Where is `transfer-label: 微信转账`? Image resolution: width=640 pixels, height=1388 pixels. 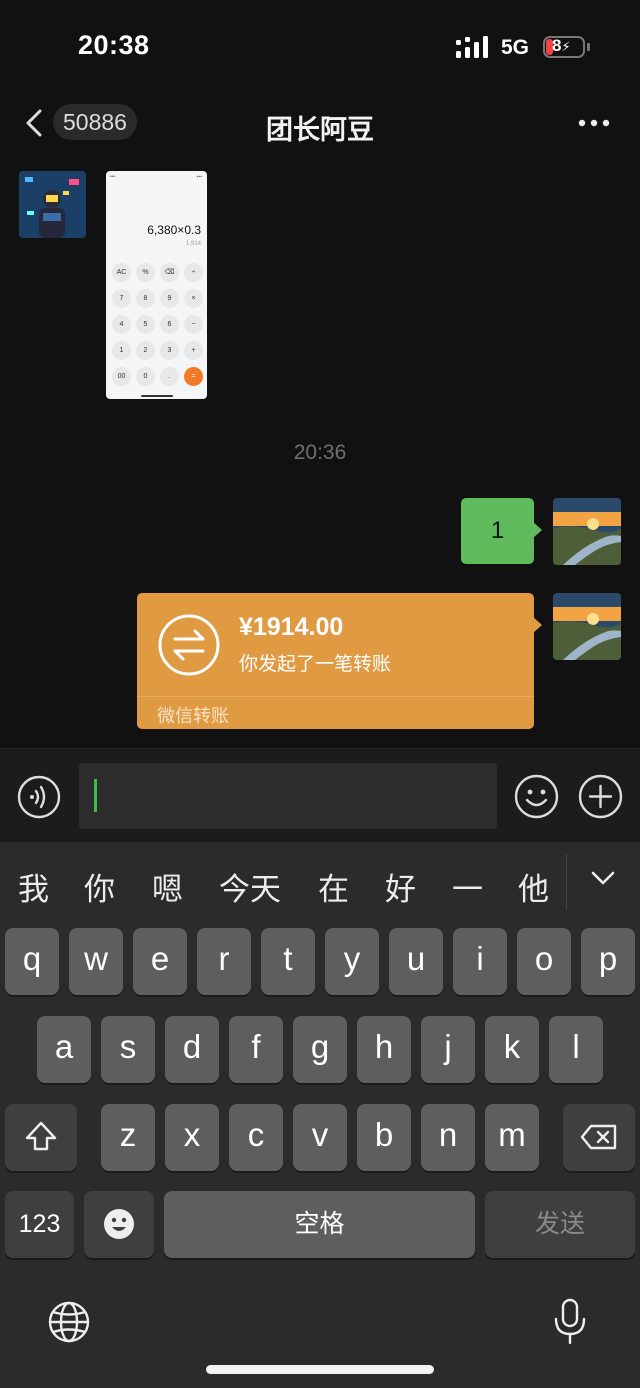
transfer-label: 微信转账 is located at coordinates (193, 716).